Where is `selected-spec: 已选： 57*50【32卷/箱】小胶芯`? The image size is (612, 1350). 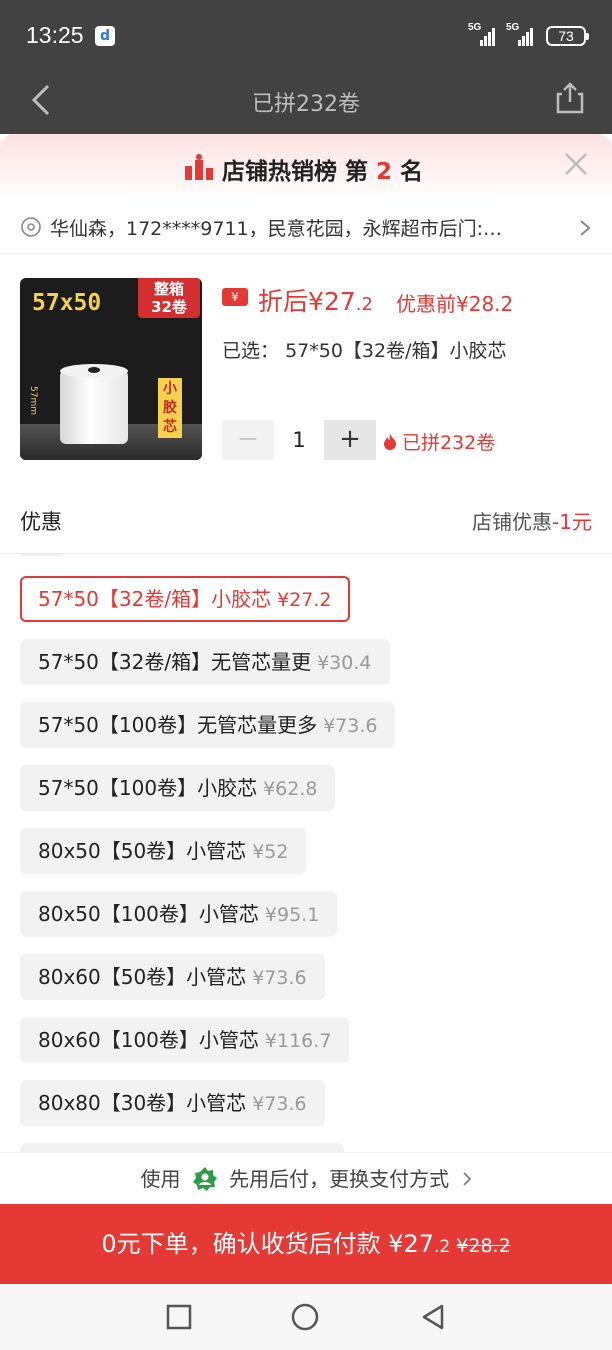 selected-spec: 已选： 57*50【32卷/箱】小胶芯 is located at coordinates (364, 351).